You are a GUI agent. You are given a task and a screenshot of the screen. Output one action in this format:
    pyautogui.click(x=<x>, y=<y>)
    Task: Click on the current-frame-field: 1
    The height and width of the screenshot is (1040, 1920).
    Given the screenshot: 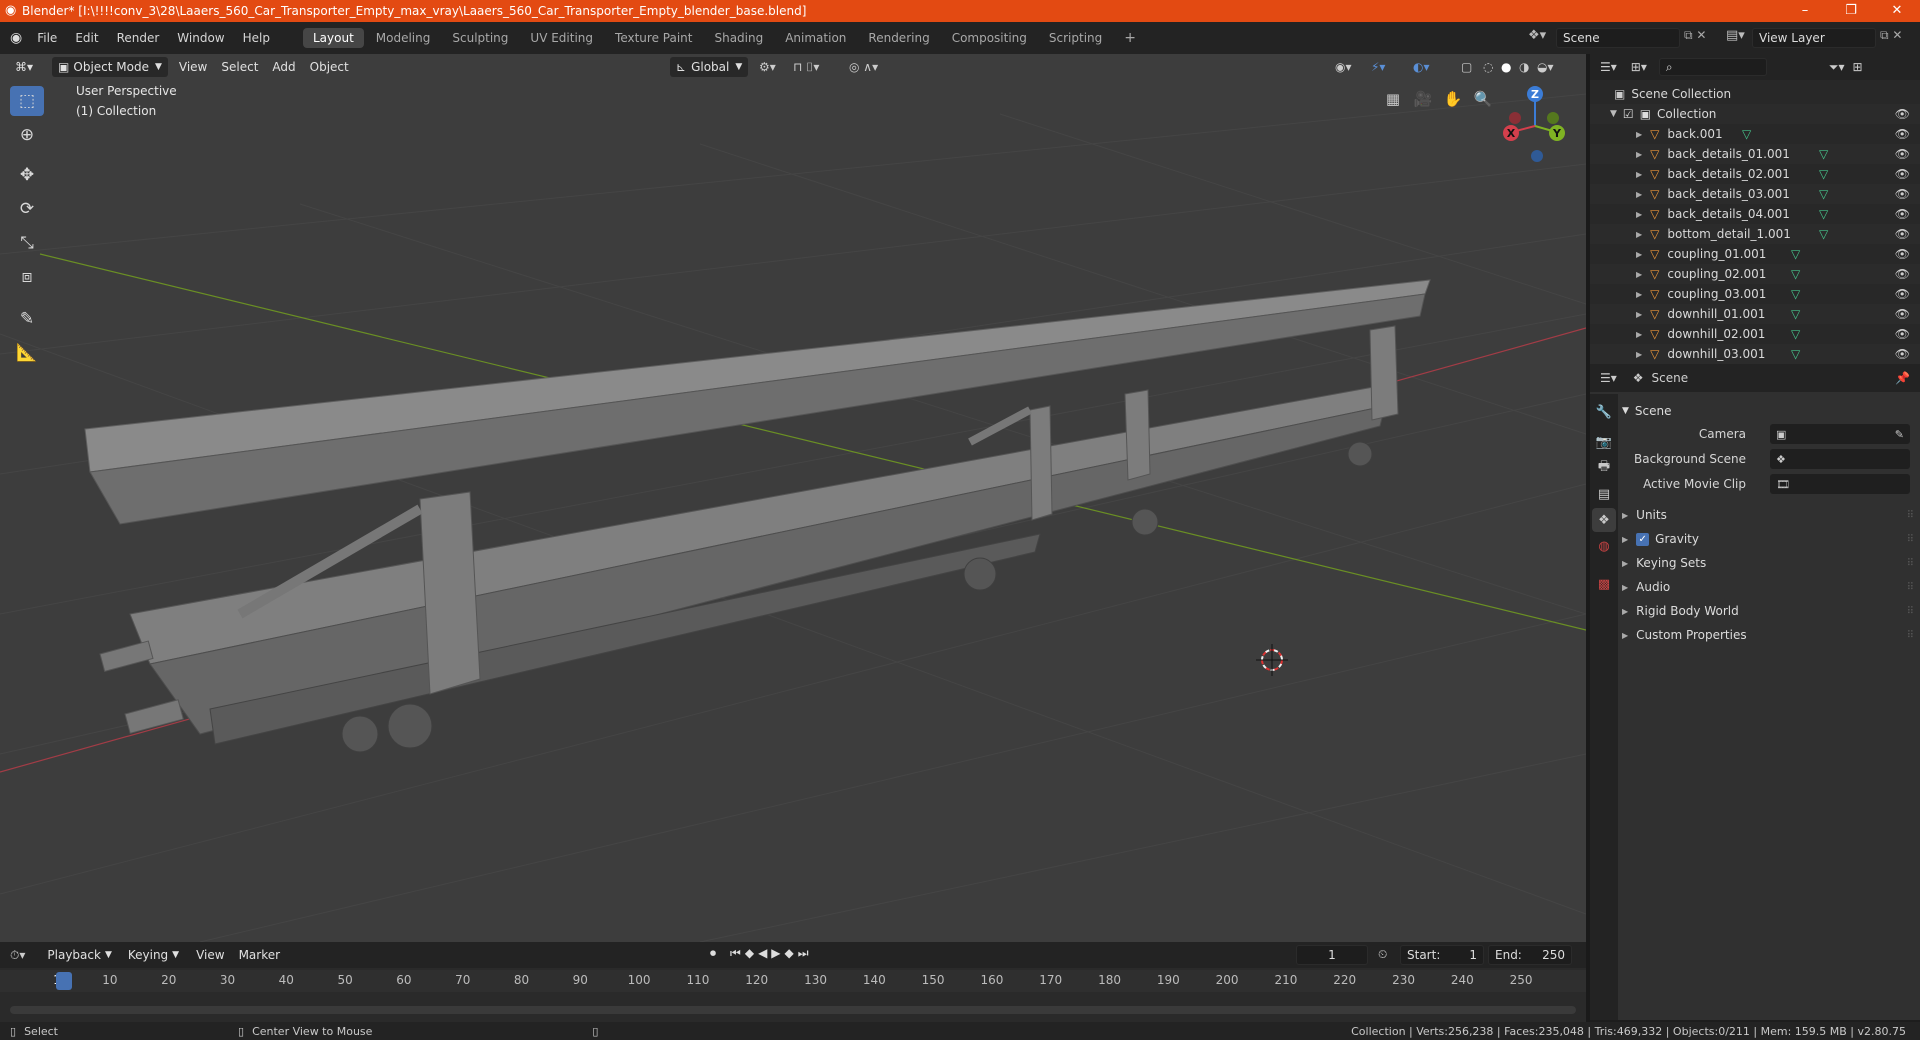 What is the action you would take?
    pyautogui.click(x=1332, y=955)
    